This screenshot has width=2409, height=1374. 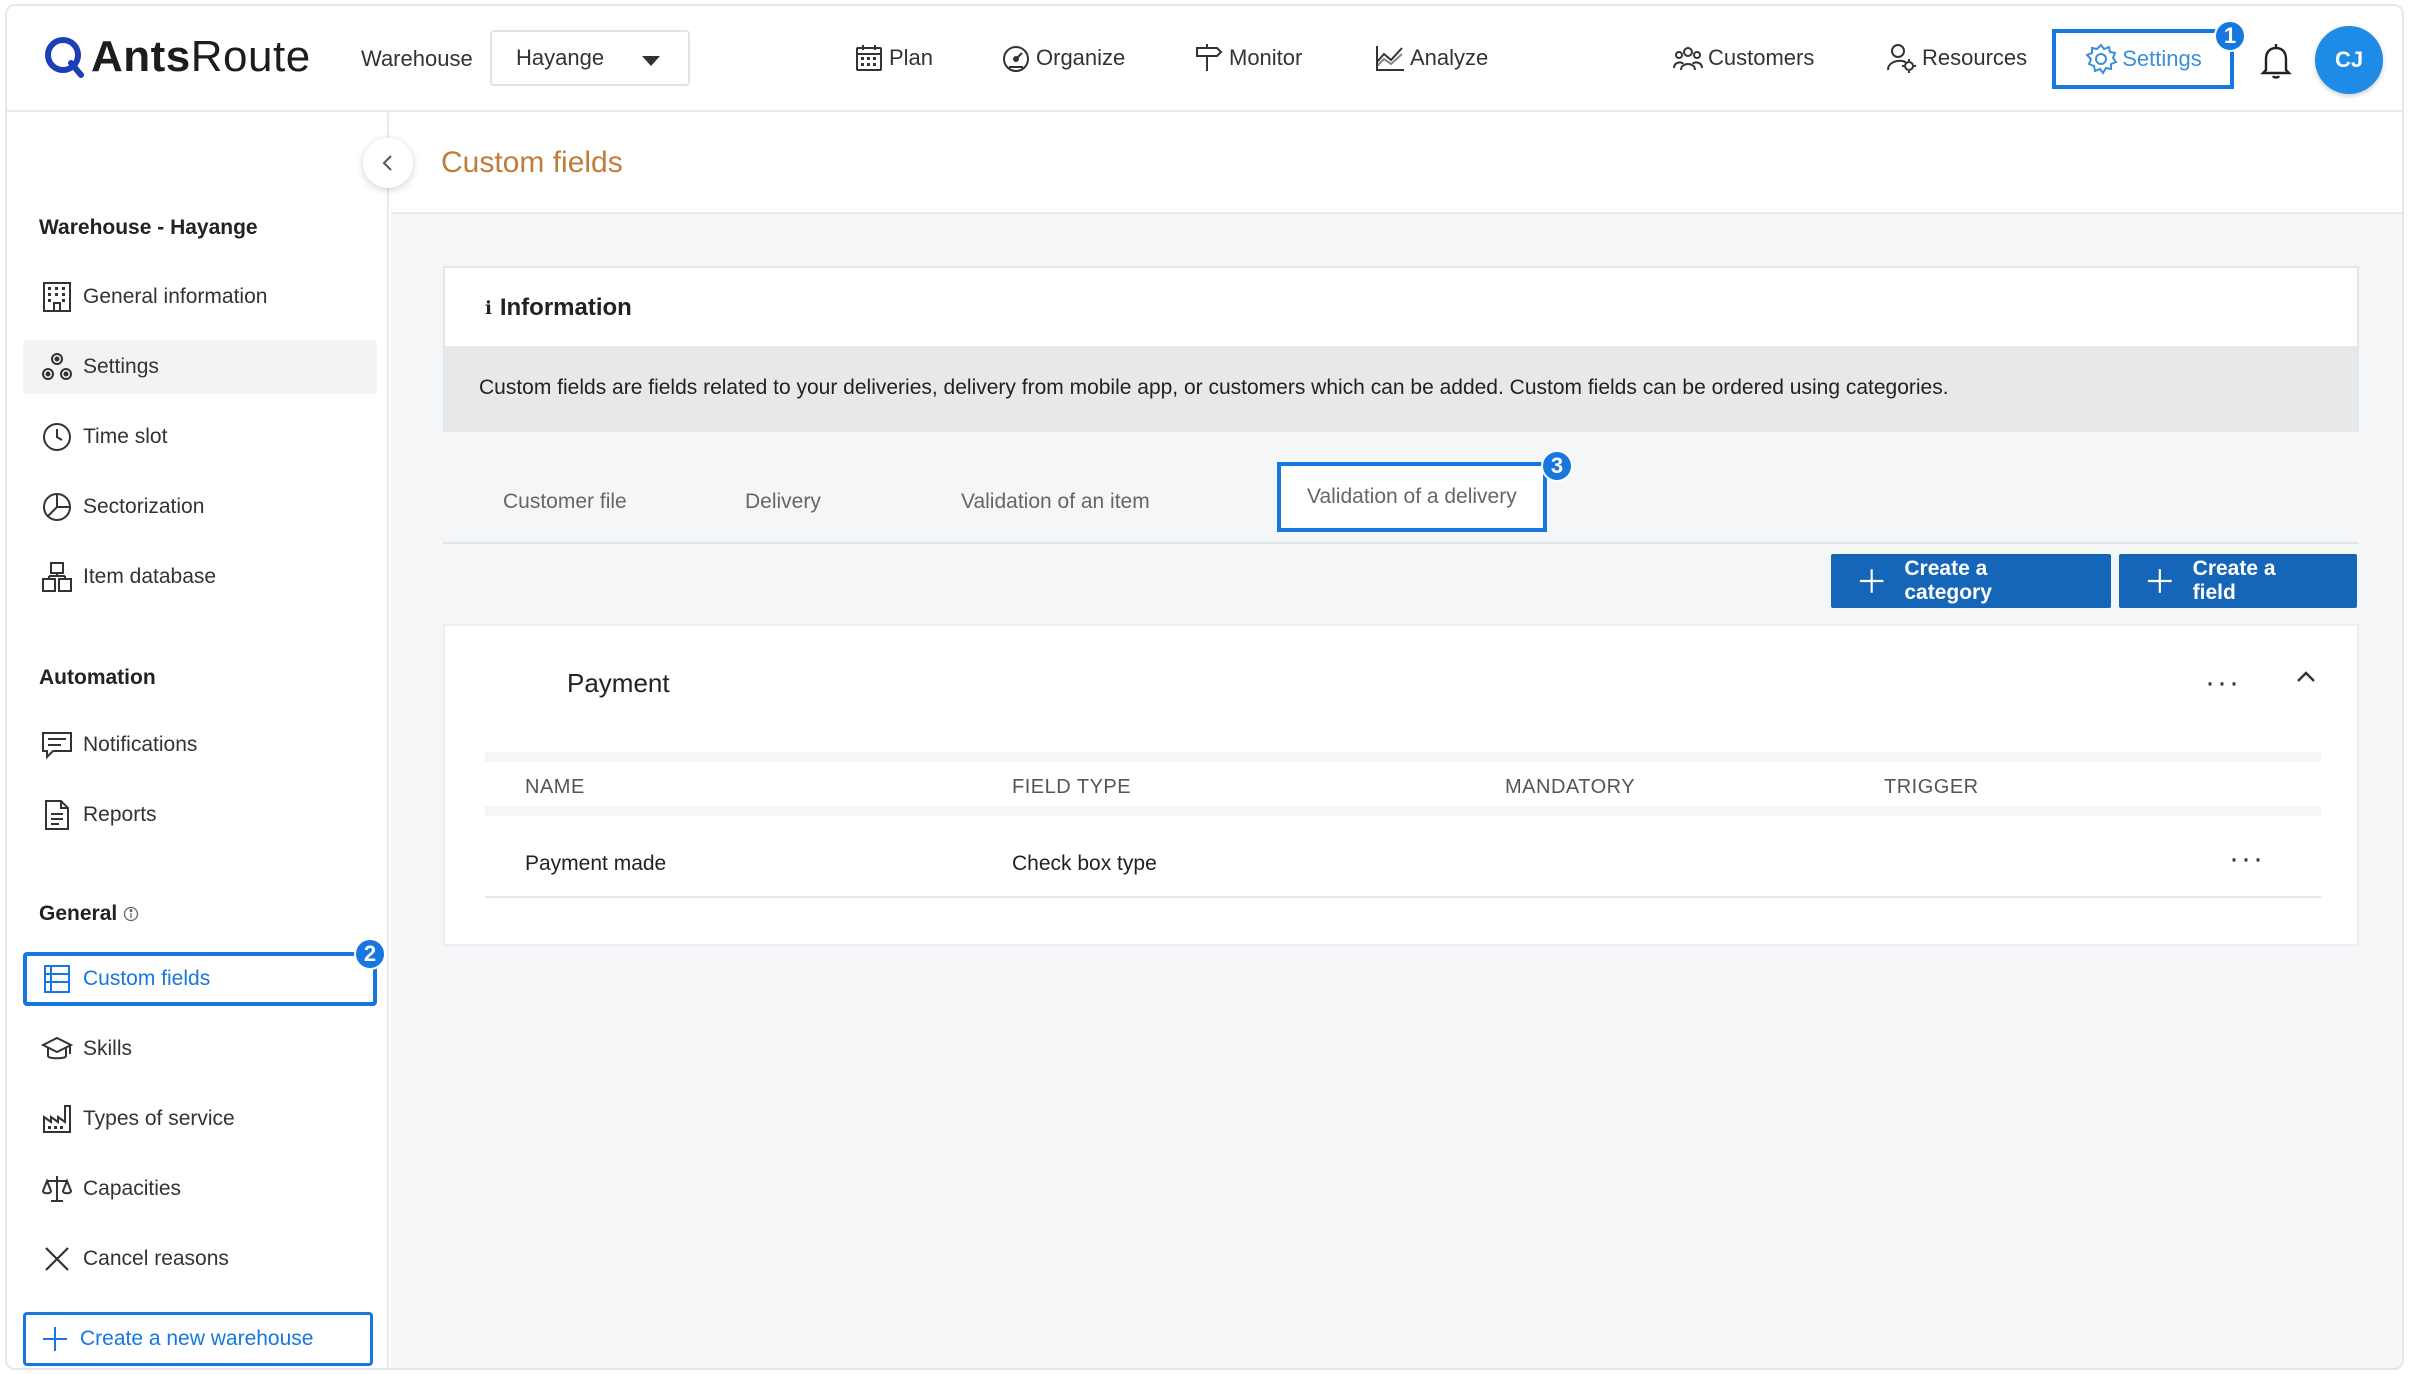 I want to click on factory-icon, so click(x=57, y=1119).